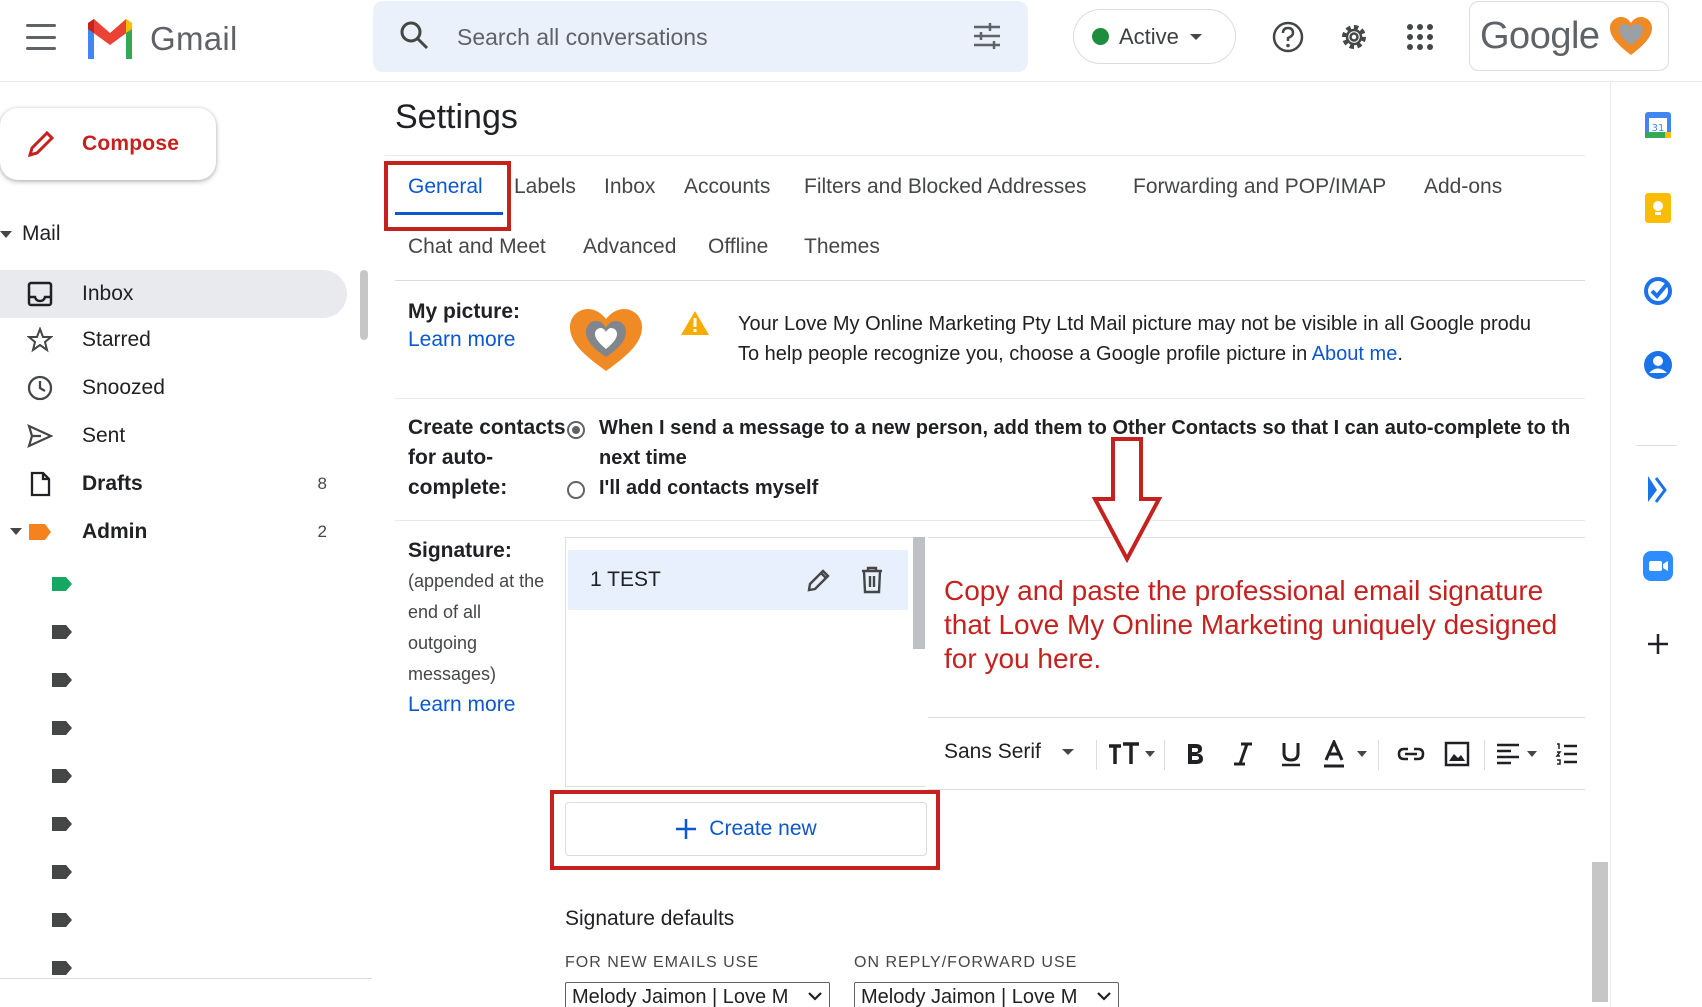 The height and width of the screenshot is (1007, 1702). What do you see at coordinates (606, 340) in the screenshot?
I see `profile-picture-heart-icon` at bounding box center [606, 340].